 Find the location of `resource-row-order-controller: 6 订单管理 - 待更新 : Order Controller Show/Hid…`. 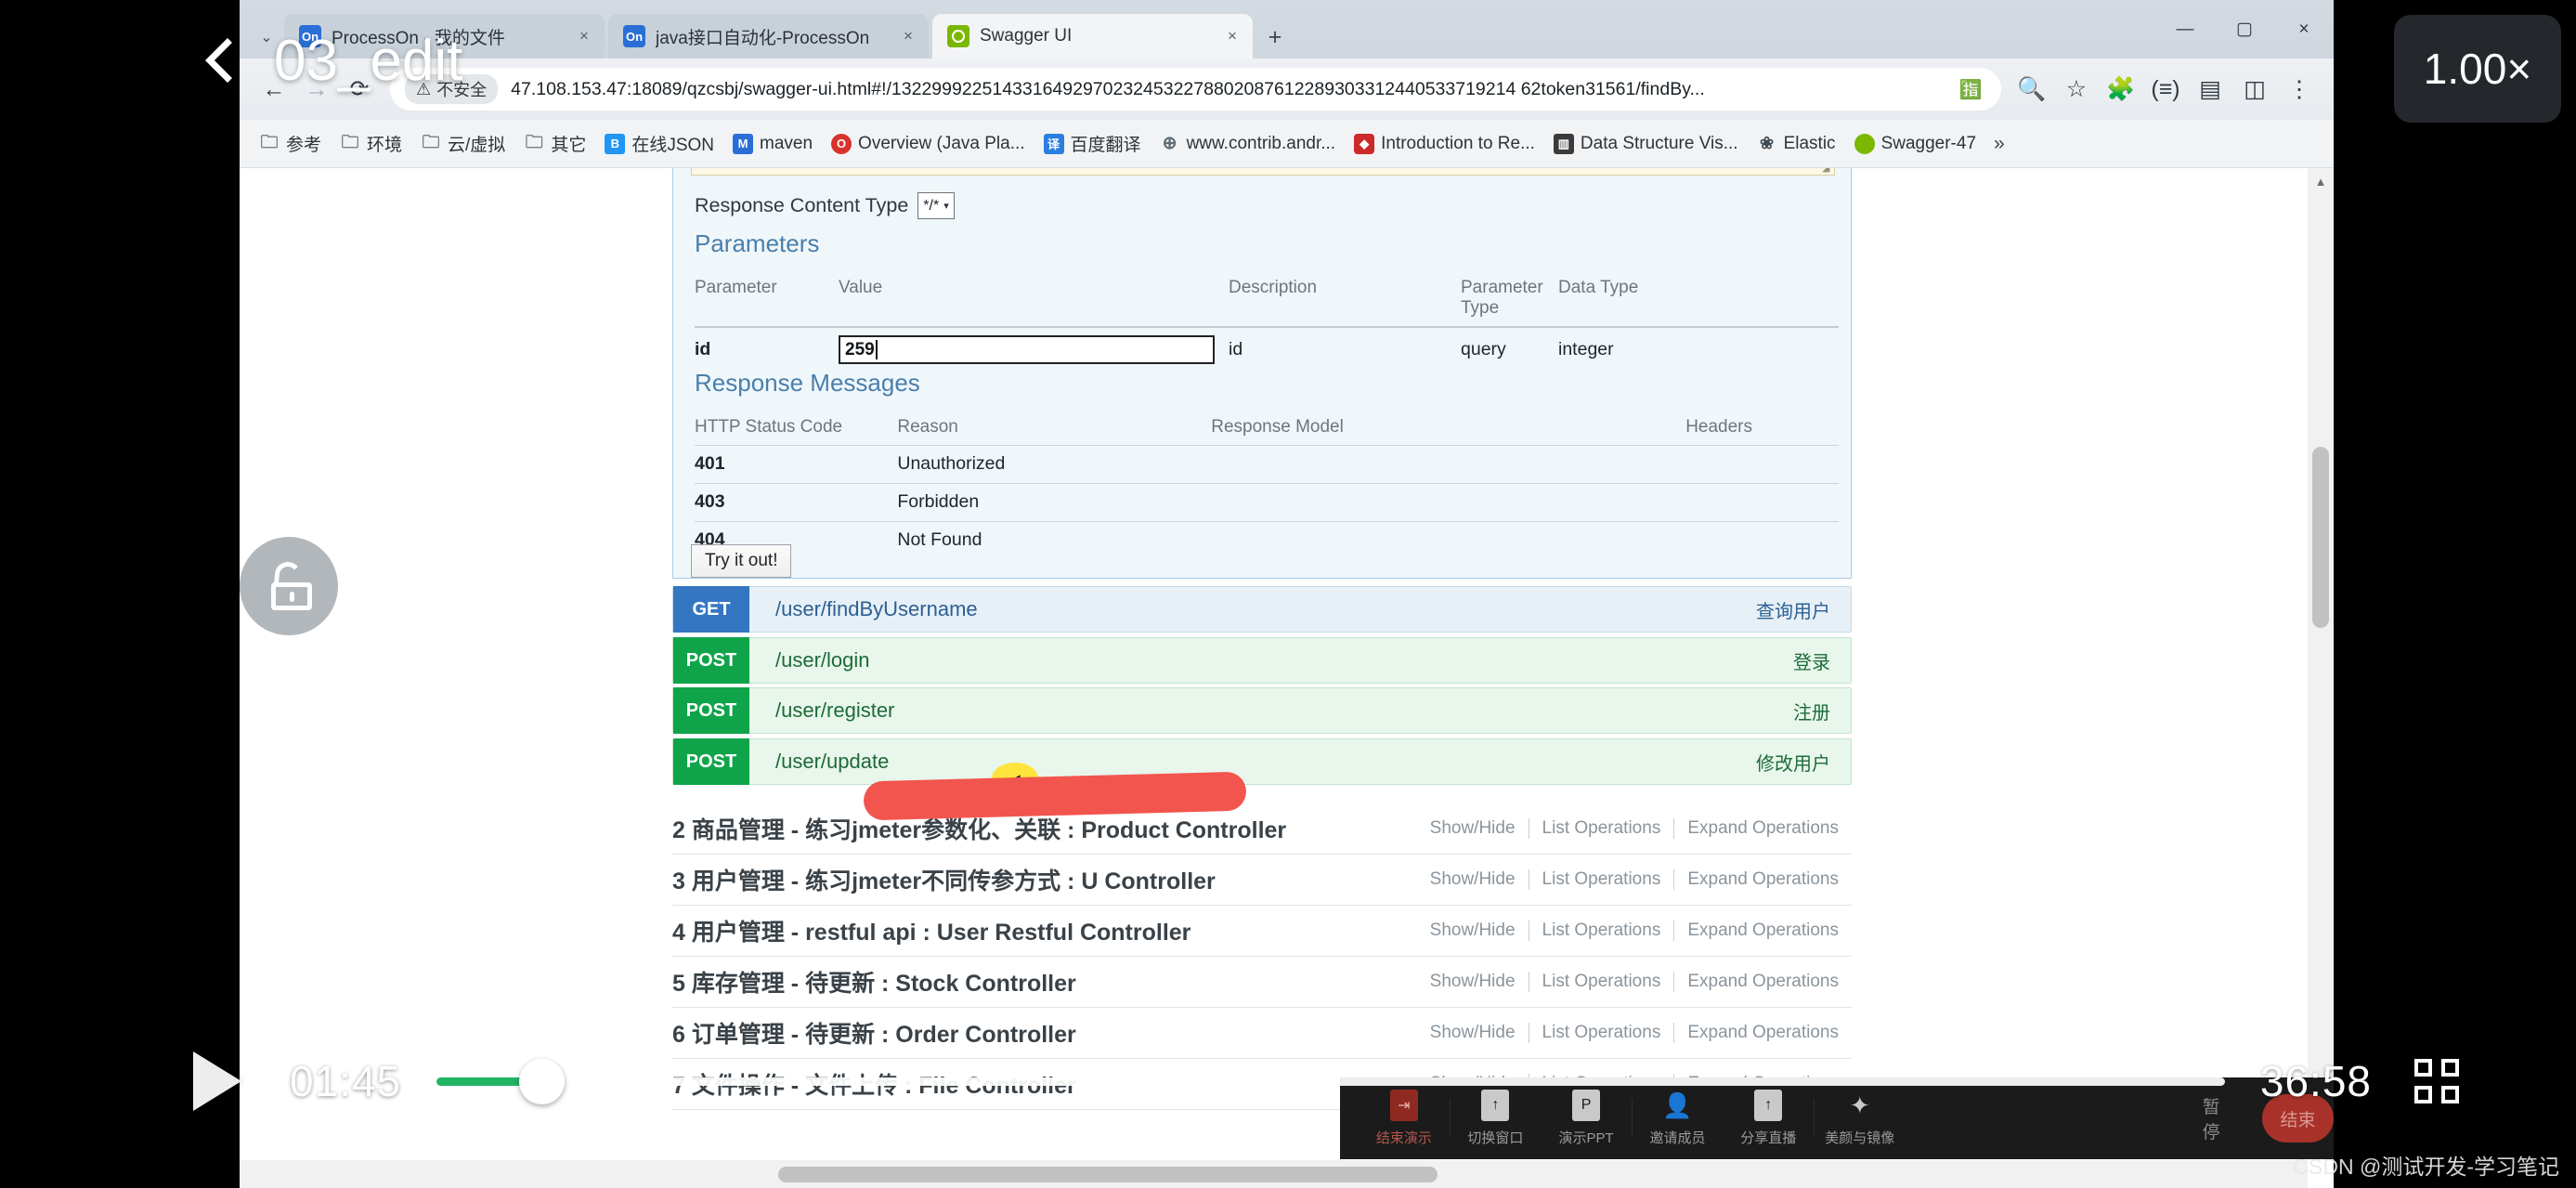

resource-row-order-controller: 6 订单管理 - 待更新 : Order Controller Show/Hid… is located at coordinates (1262, 1033).